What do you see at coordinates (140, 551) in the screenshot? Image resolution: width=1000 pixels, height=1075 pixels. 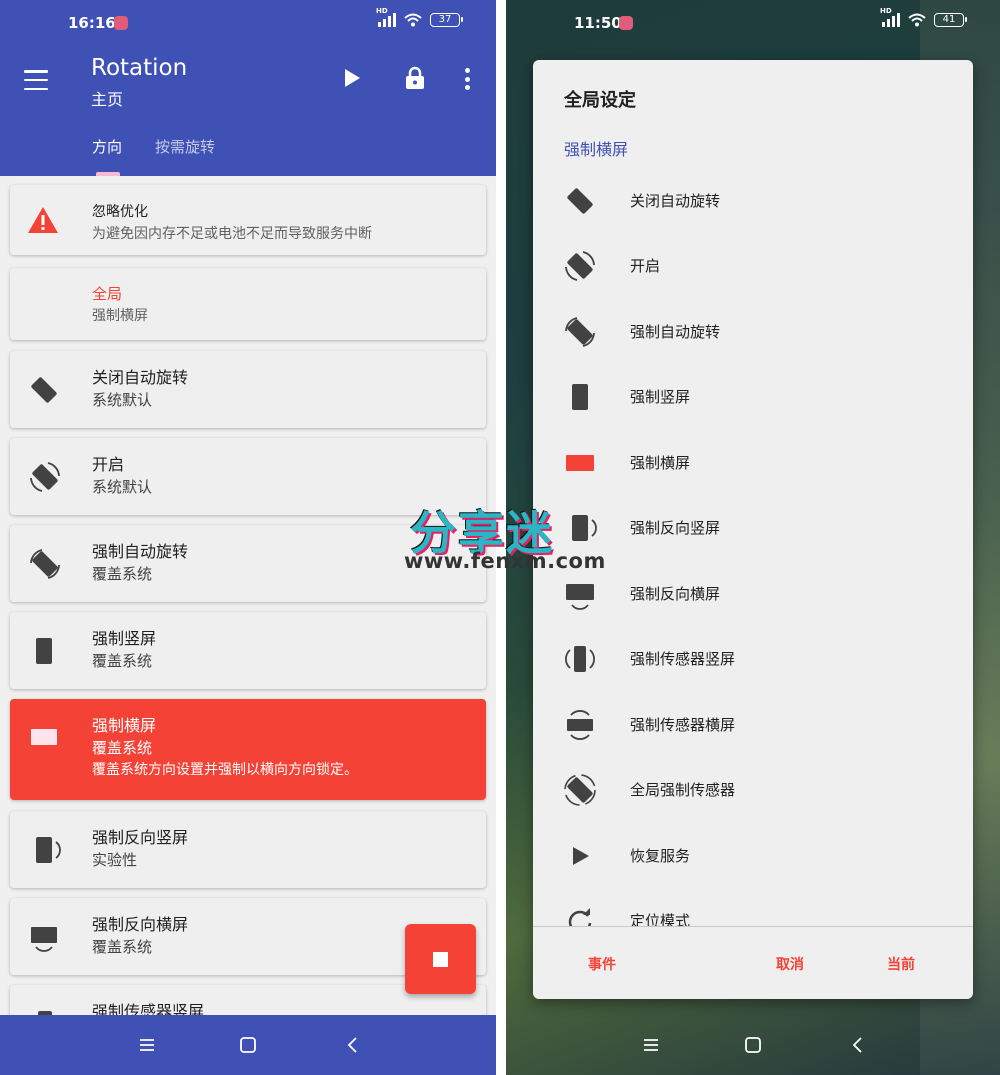 I see `card-title: 强制自动旋转` at bounding box center [140, 551].